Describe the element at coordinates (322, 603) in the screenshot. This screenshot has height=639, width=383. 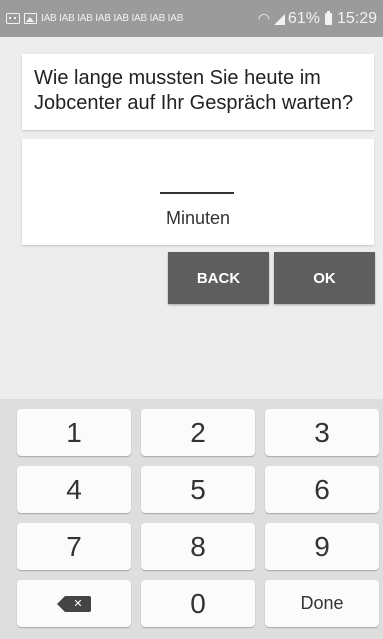
I see `done-key: Done` at that location.